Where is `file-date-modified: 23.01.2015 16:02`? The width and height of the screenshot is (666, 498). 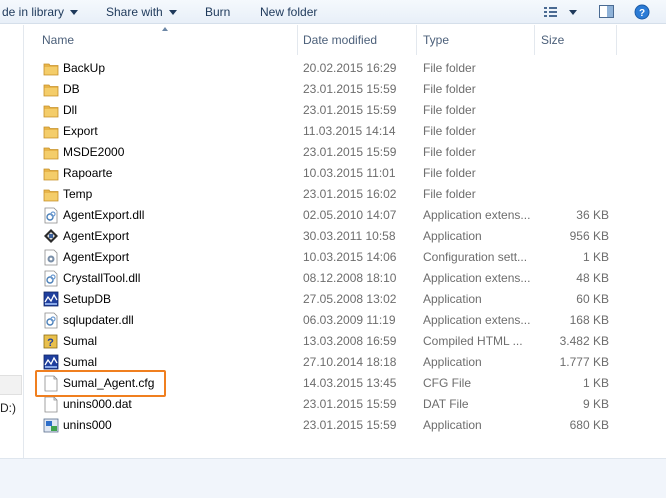 file-date-modified: 23.01.2015 16:02 is located at coordinates (350, 194).